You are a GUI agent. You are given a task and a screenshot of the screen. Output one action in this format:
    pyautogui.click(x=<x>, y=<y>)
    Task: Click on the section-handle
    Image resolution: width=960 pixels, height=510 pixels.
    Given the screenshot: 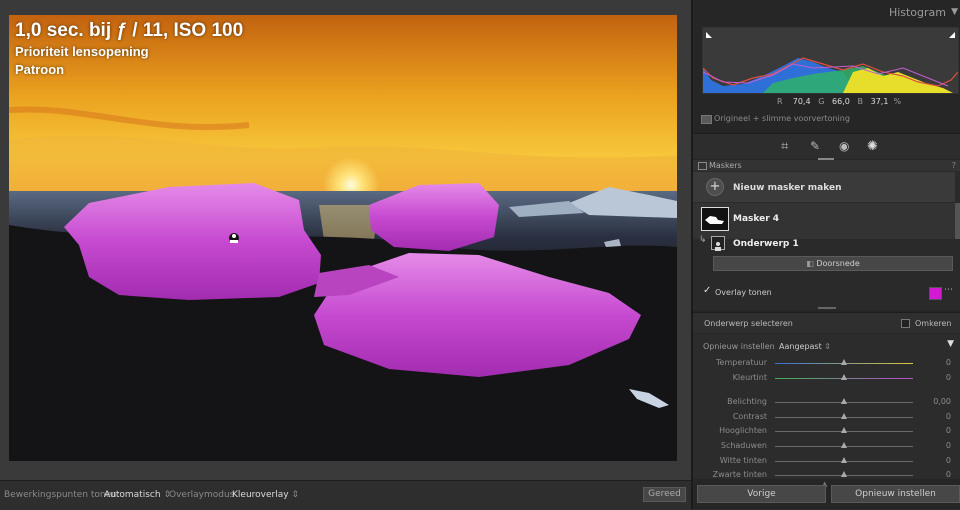 What is the action you would take?
    pyautogui.click(x=827, y=308)
    